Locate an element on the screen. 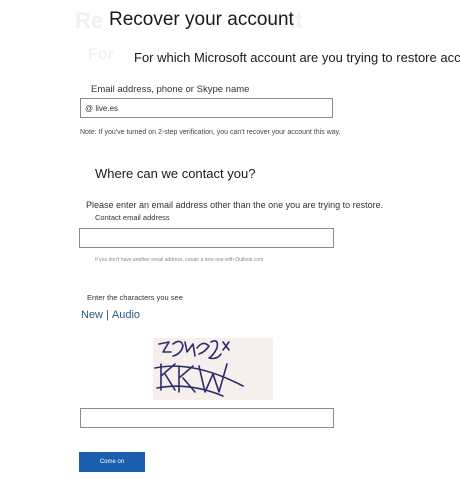 This screenshot has width=460, height=500. contact-section-heading: Where can we contact you? is located at coordinates (175, 173).